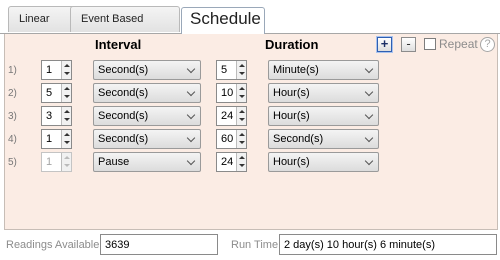  What do you see at coordinates (231, 93) in the screenshot?
I see `duration-value-stepper: 10` at bounding box center [231, 93].